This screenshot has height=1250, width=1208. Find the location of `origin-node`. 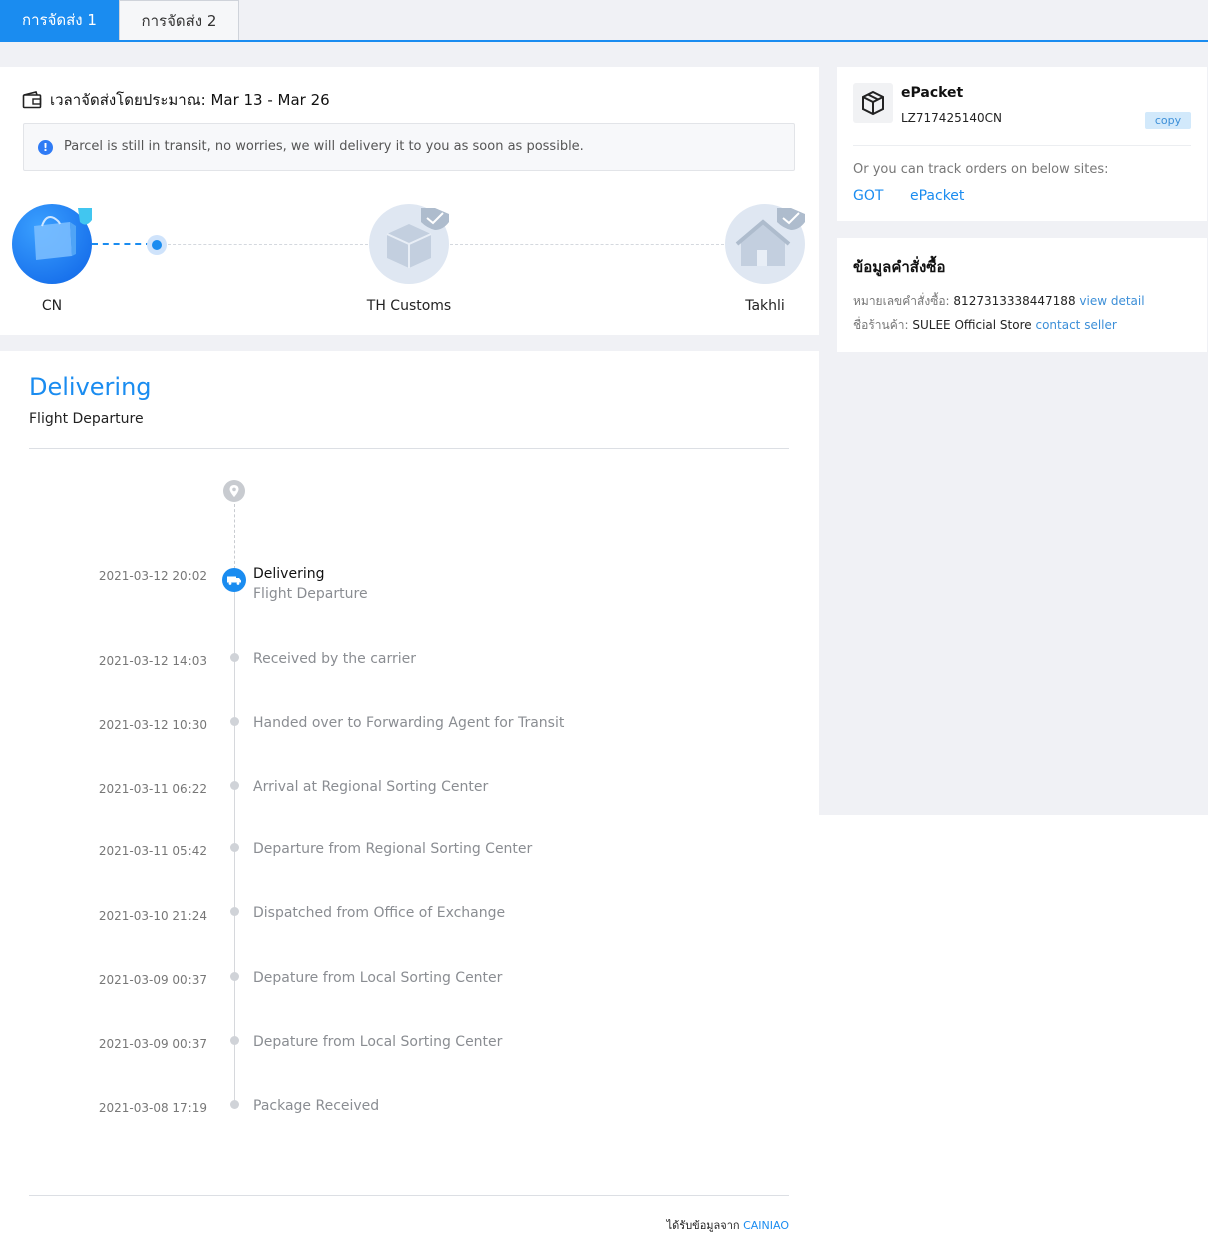

origin-node is located at coordinates (52, 244).